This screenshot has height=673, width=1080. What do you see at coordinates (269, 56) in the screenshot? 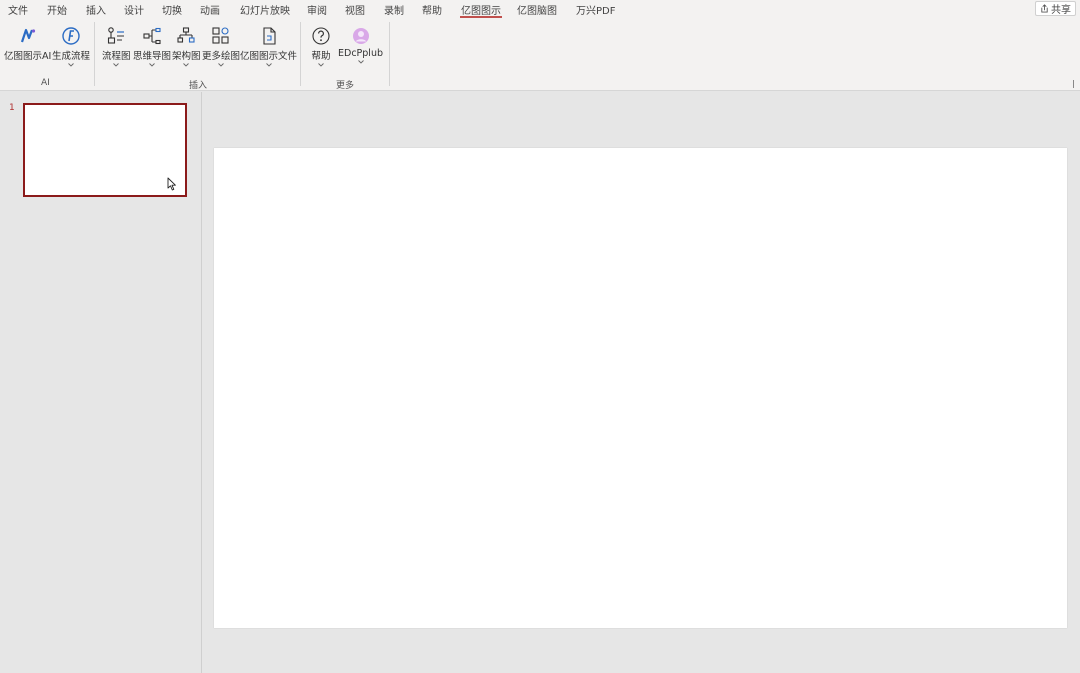
I see `edraw-file-label: 亿图图示文件` at bounding box center [269, 56].